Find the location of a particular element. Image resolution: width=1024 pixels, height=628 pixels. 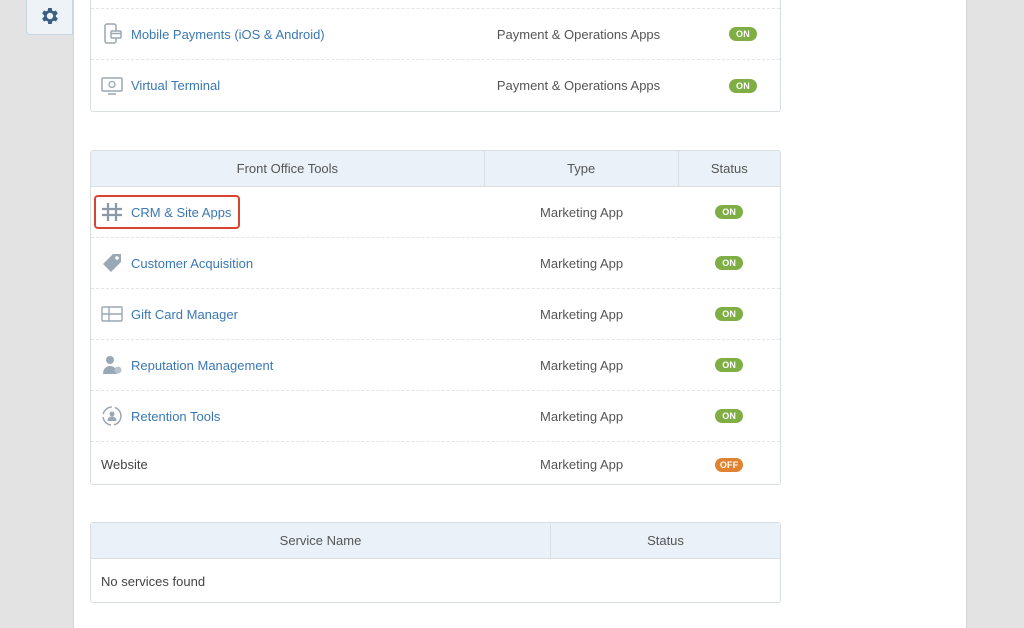

puzzle-icon is located at coordinates (112, 212).